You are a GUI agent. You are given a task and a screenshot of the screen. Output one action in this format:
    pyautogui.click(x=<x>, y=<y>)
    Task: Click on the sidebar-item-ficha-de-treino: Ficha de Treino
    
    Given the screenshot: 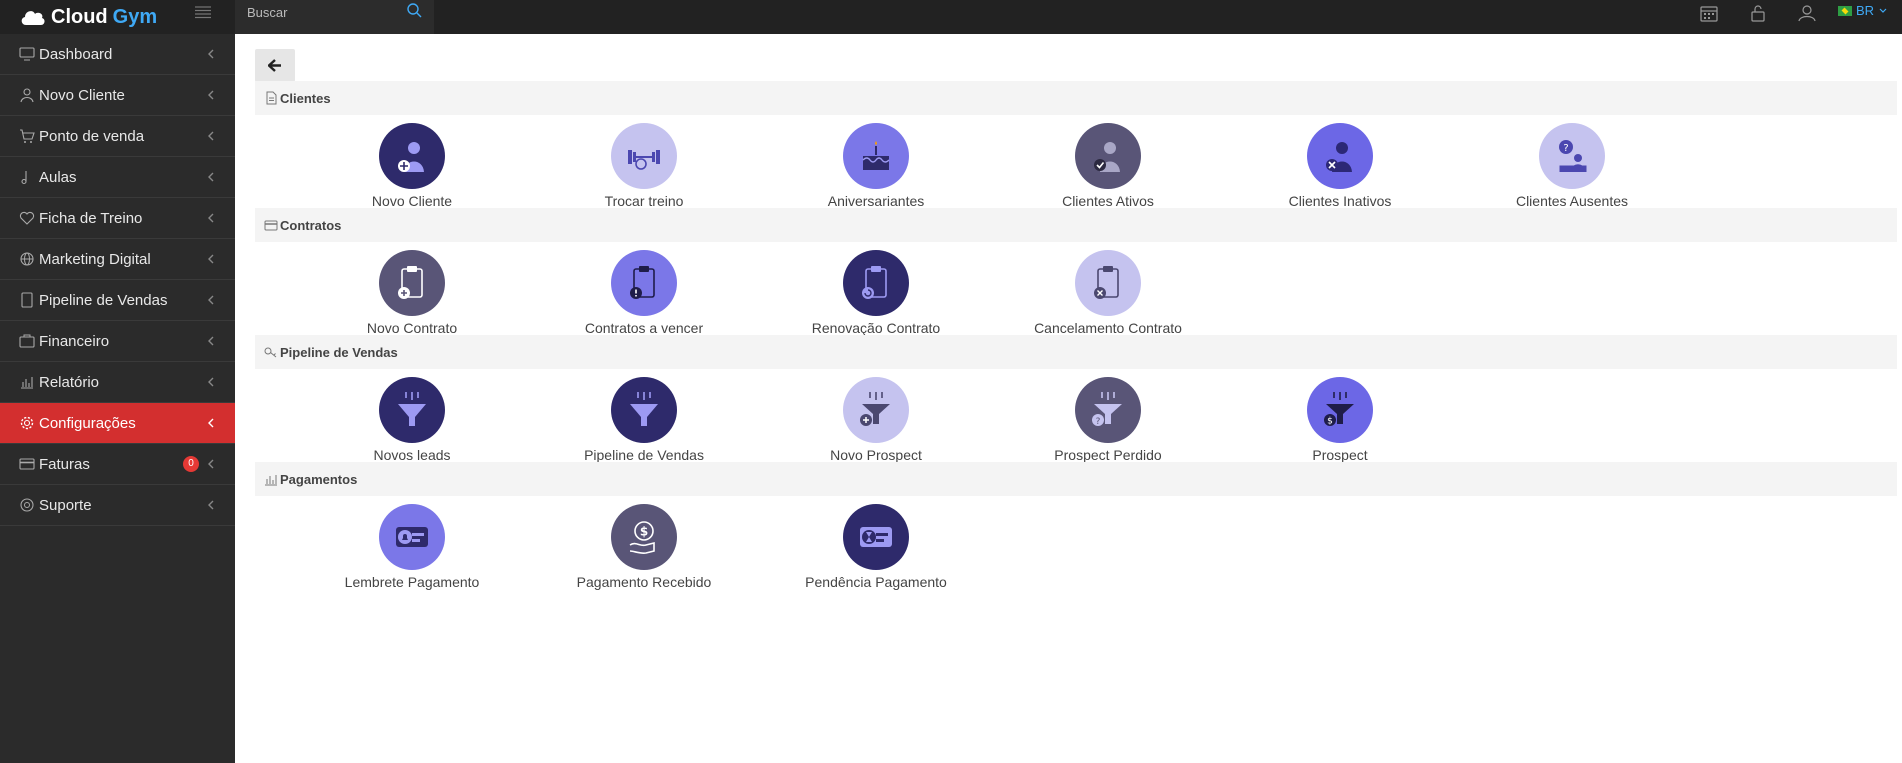 What is the action you would take?
    pyautogui.click(x=117, y=218)
    